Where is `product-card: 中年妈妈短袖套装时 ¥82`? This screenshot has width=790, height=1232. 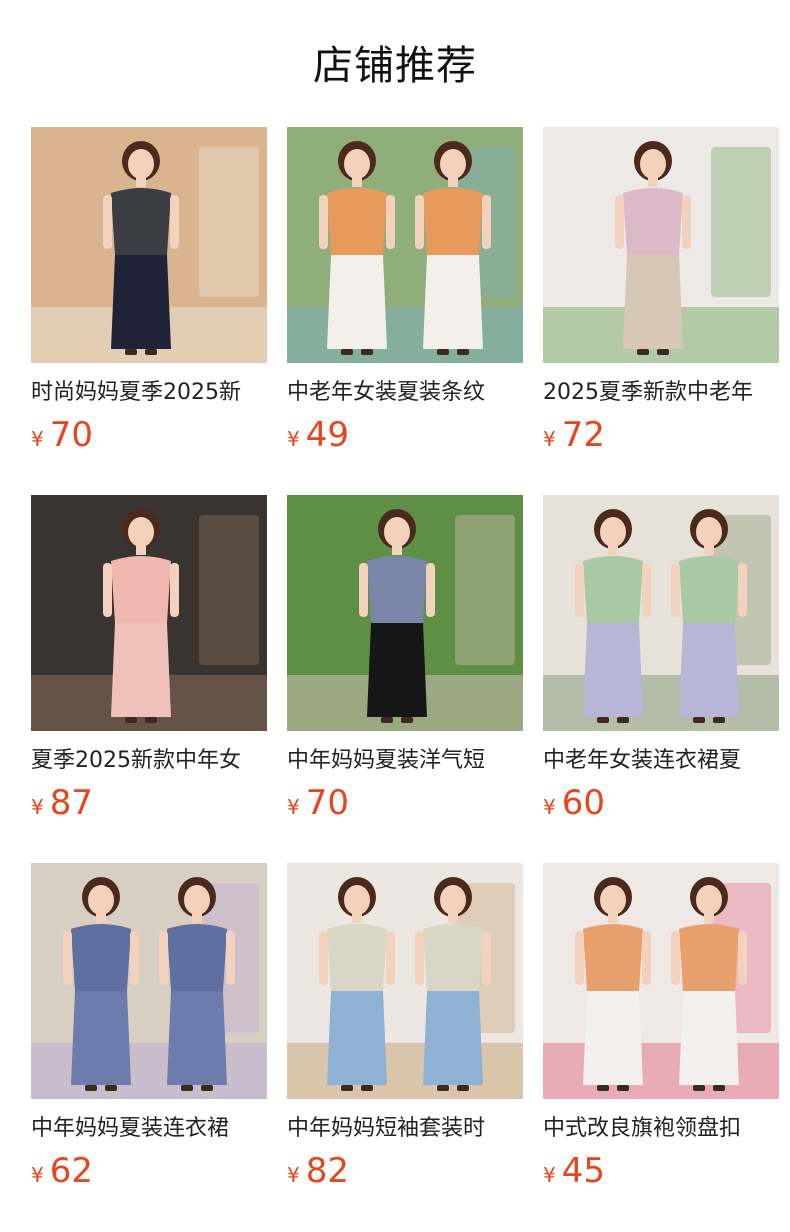 product-card: 中年妈妈短袖套装时 ¥82 is located at coordinates (405, 1028).